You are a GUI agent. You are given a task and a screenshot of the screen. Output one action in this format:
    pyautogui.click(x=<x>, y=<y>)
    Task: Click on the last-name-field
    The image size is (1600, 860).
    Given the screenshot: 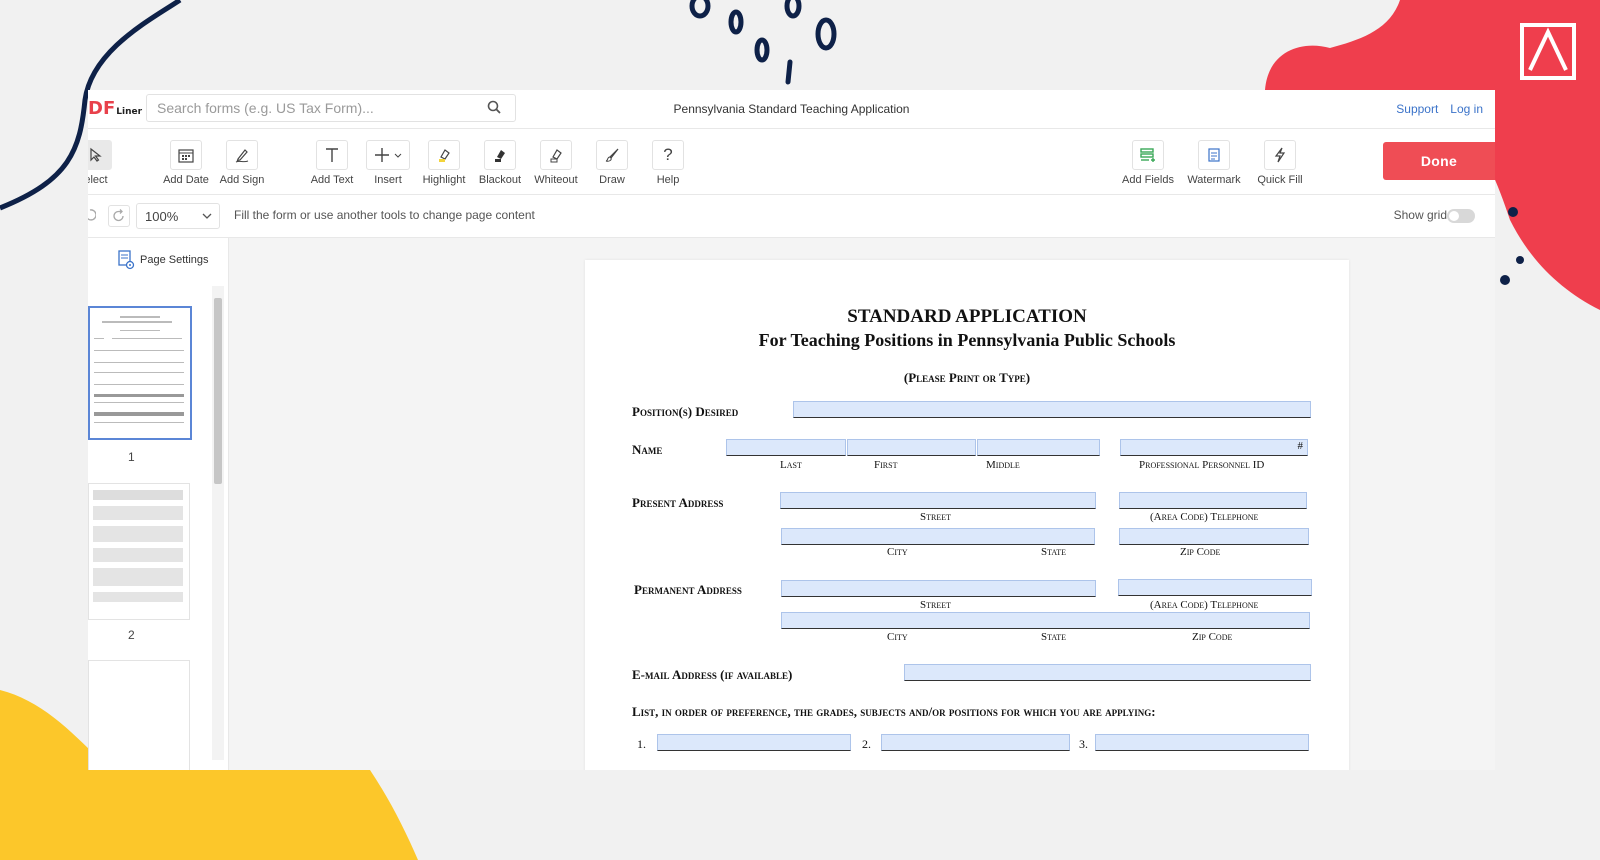 What is the action you would take?
    pyautogui.click(x=786, y=447)
    